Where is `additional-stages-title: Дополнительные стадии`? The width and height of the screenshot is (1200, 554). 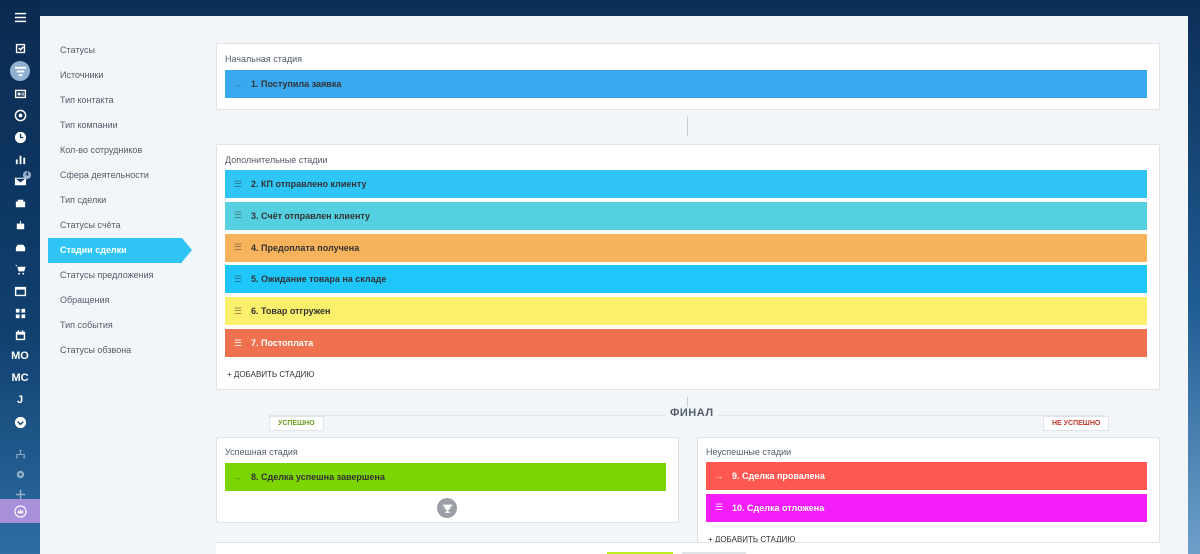 additional-stages-title: Дополнительные стадии is located at coordinates (276, 160).